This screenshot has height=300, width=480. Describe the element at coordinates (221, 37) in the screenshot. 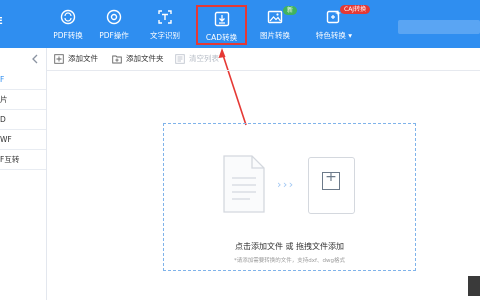

I see `tool-label: CAD转换` at that location.